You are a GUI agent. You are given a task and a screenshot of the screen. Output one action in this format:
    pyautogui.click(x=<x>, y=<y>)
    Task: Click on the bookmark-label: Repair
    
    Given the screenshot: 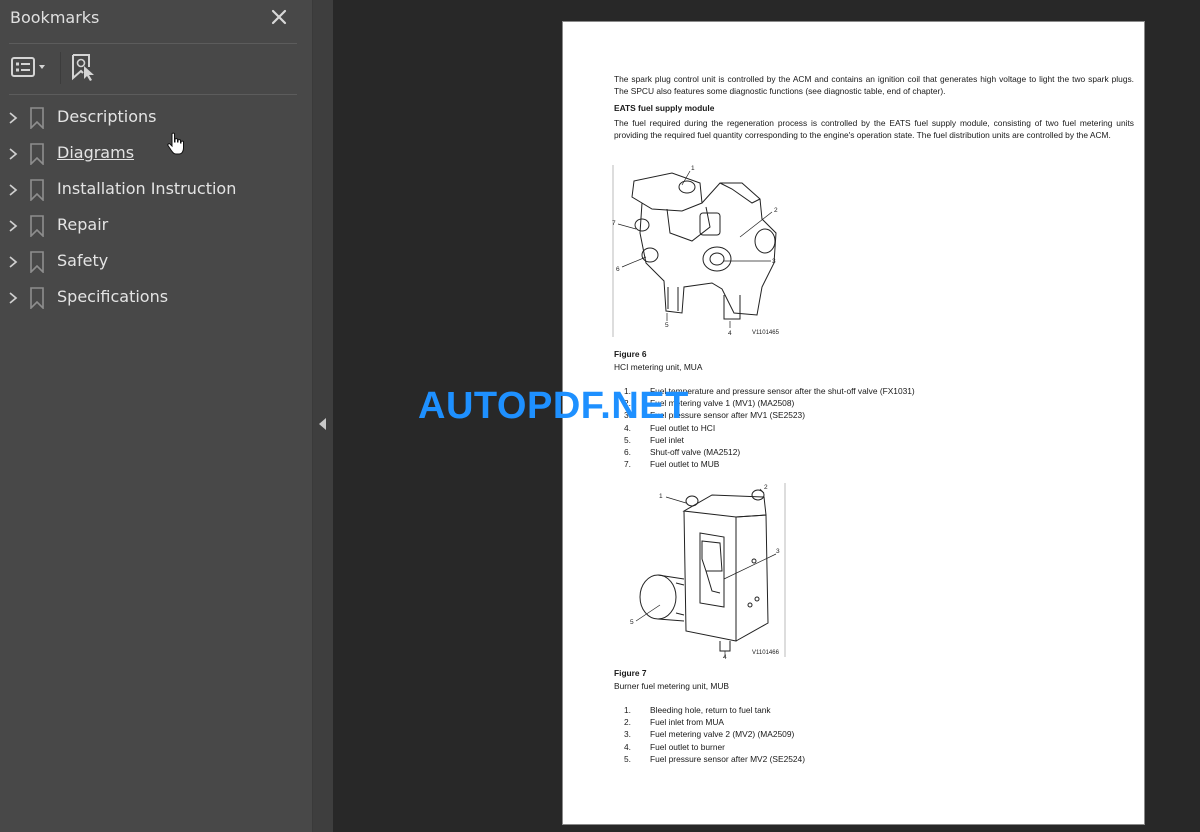 What is the action you would take?
    pyautogui.click(x=82, y=224)
    